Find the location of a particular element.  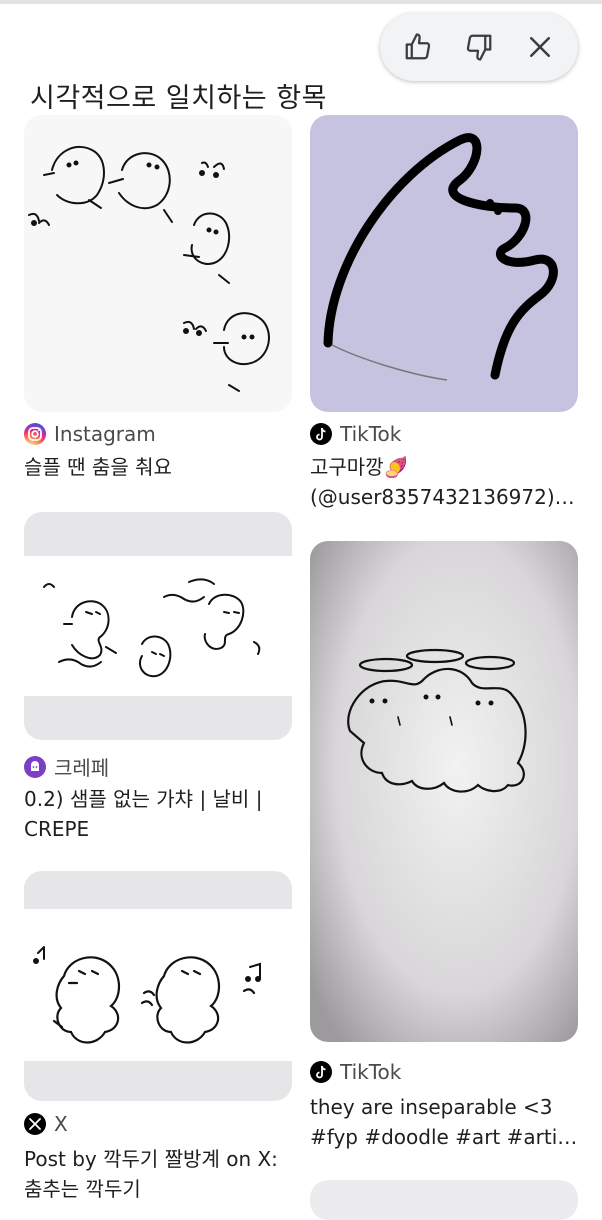

result-source: X is located at coordinates (46, 1124).